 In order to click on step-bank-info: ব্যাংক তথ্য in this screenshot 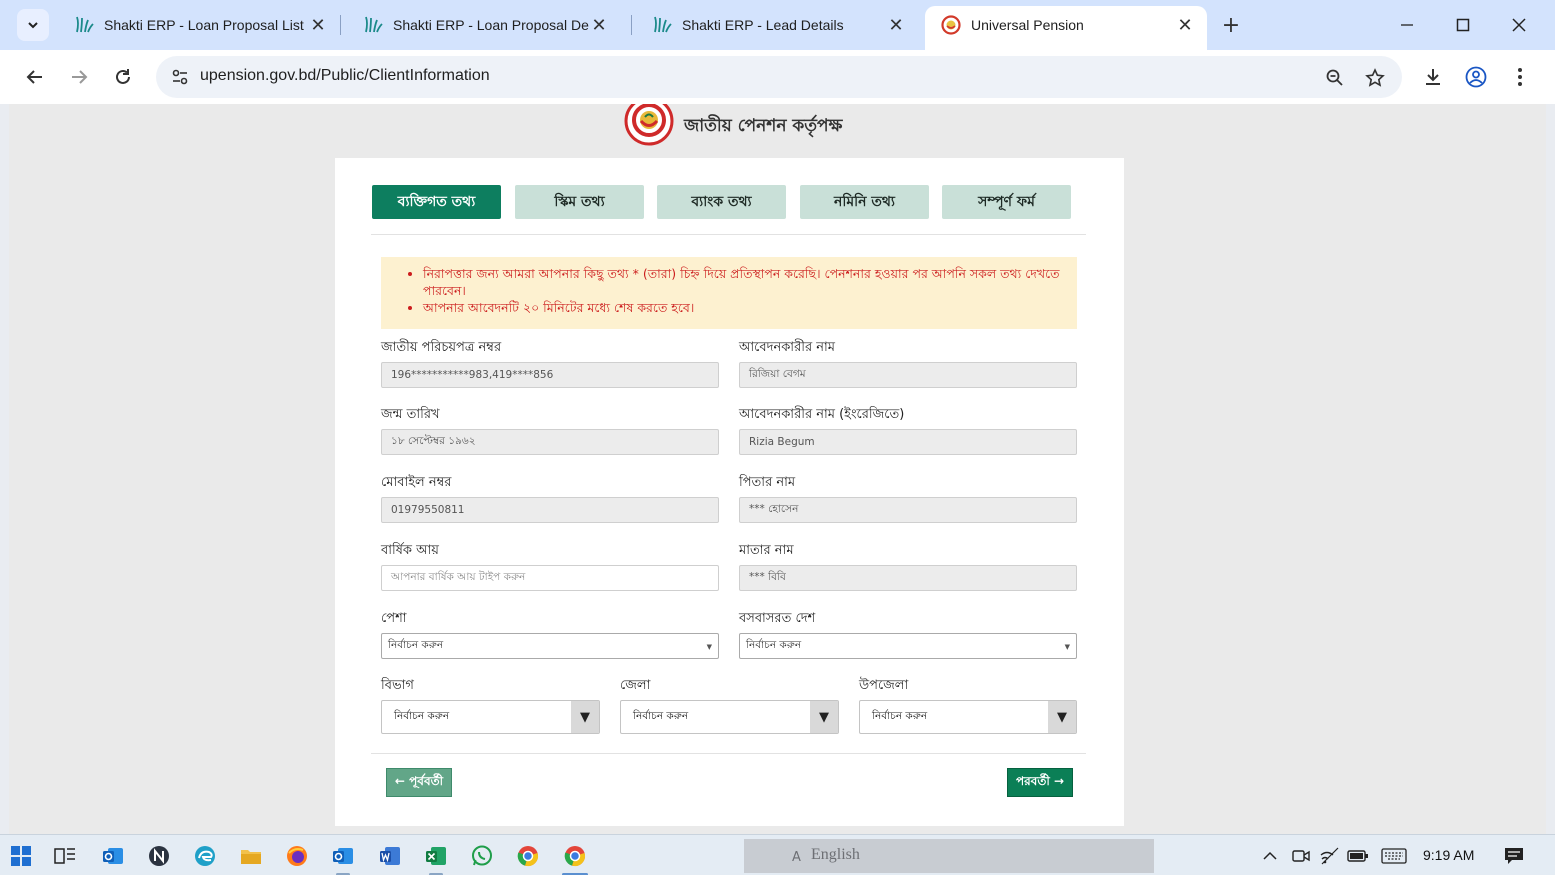, I will do `click(721, 202)`.